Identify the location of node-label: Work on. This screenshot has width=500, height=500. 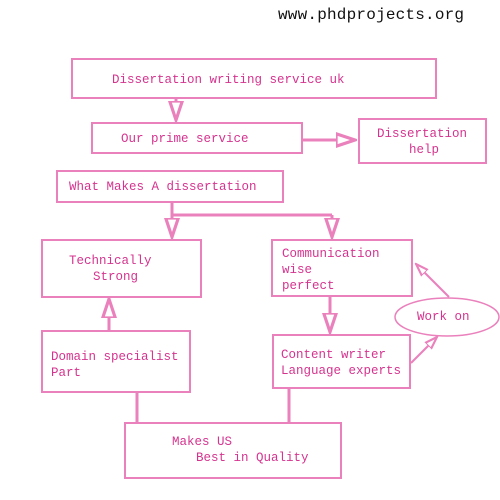
(443, 317).